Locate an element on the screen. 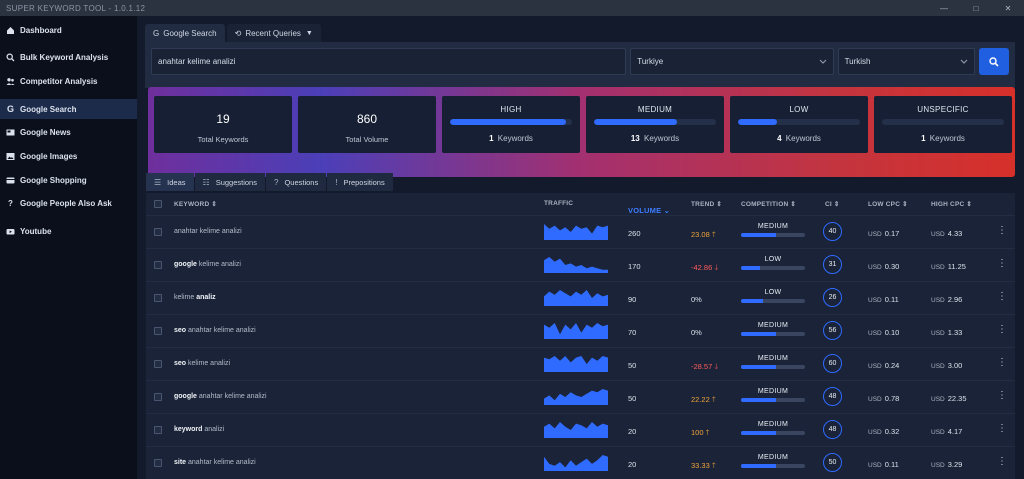 Image resolution: width=1024 pixels, height=479 pixels. country-select: Turkiye is located at coordinates (732, 61).